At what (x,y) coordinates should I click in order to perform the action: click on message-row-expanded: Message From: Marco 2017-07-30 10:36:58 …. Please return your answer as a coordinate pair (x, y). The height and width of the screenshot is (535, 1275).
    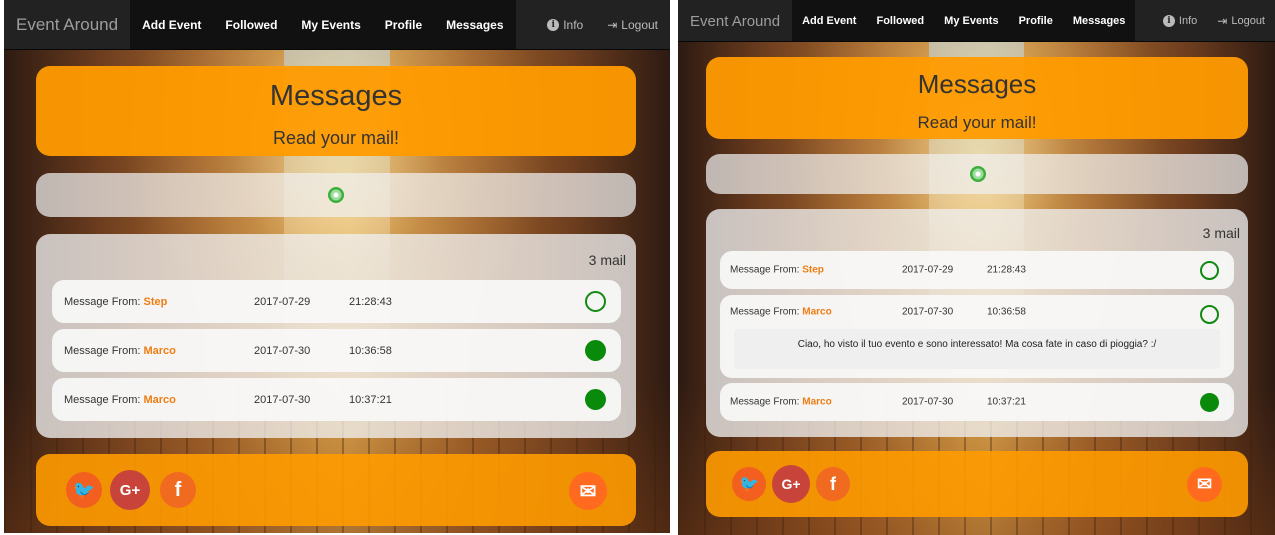
    Looking at the image, I should click on (977, 336).